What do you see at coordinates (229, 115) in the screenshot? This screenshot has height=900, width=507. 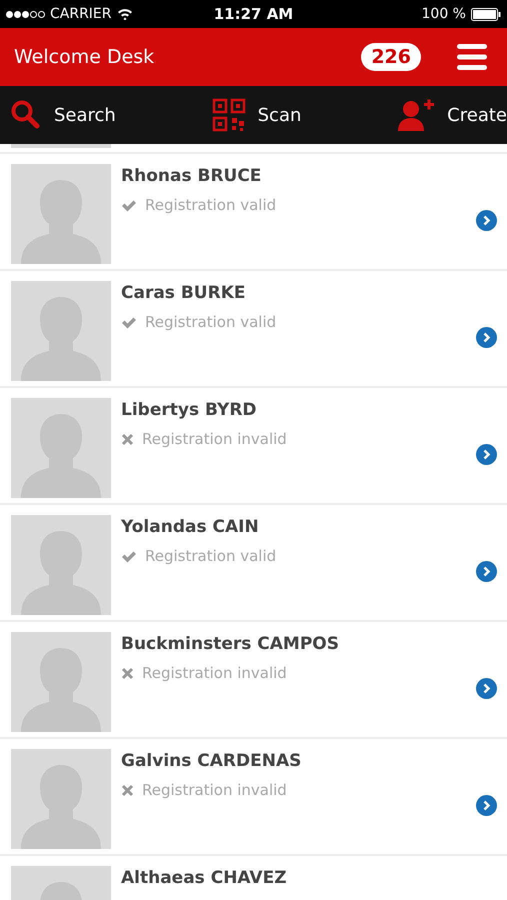 I see `qr-code-icon` at bounding box center [229, 115].